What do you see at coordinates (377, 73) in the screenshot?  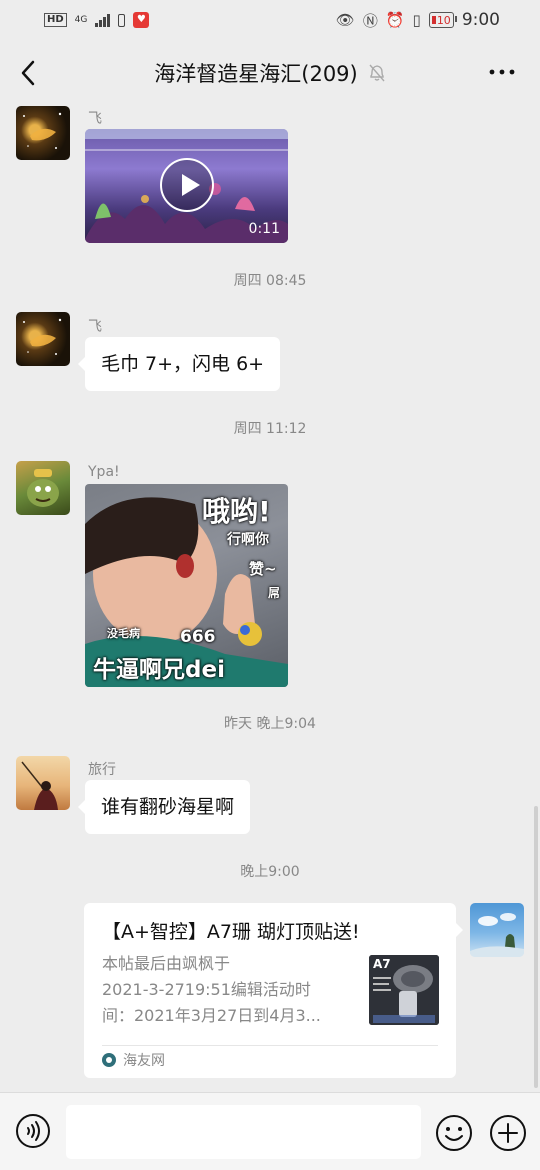 I see `mute-bell-icon` at bounding box center [377, 73].